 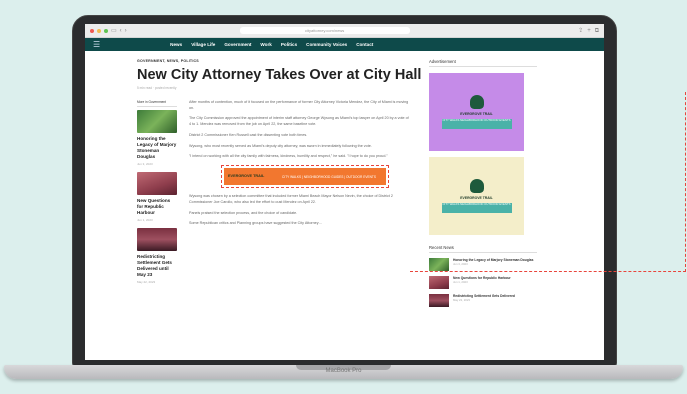 What do you see at coordinates (460, 264) in the screenshot?
I see `recent-date: Jun 3, 2023` at bounding box center [460, 264].